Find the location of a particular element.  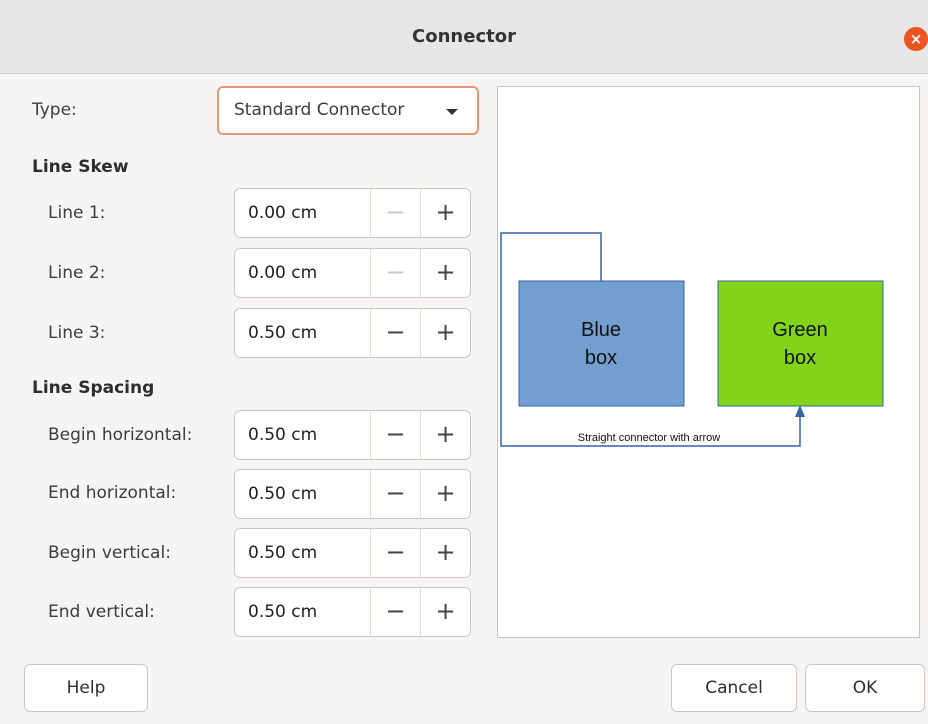

connector-type-value: Standard Connector is located at coordinates (319, 110).